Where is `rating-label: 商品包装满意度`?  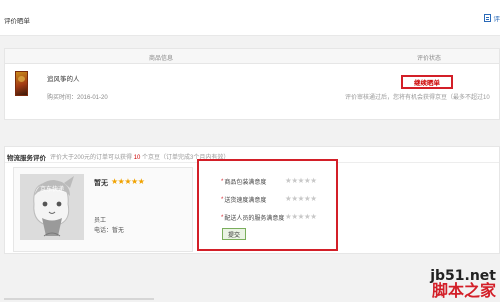 rating-label: 商品包装满意度 is located at coordinates (245, 183).